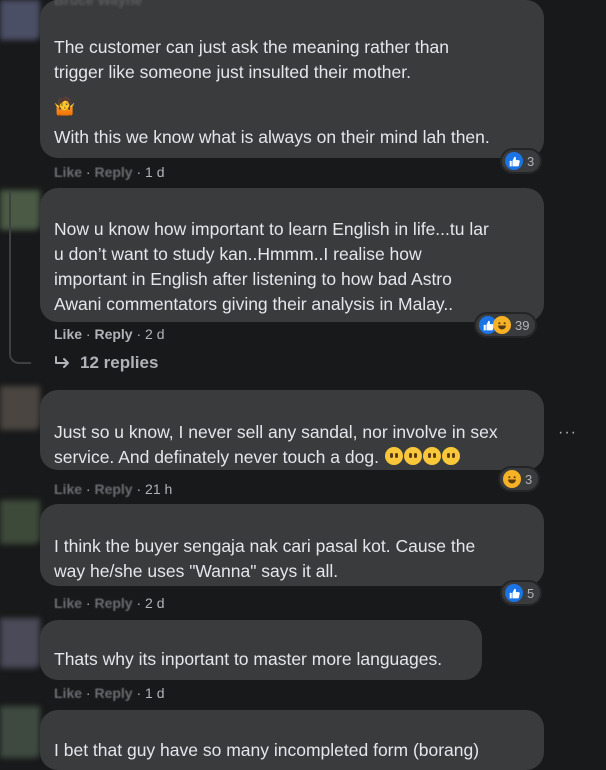 Image resolution: width=606 pixels, height=770 pixels. I want to click on reply-arrow-icon, so click(62, 362).